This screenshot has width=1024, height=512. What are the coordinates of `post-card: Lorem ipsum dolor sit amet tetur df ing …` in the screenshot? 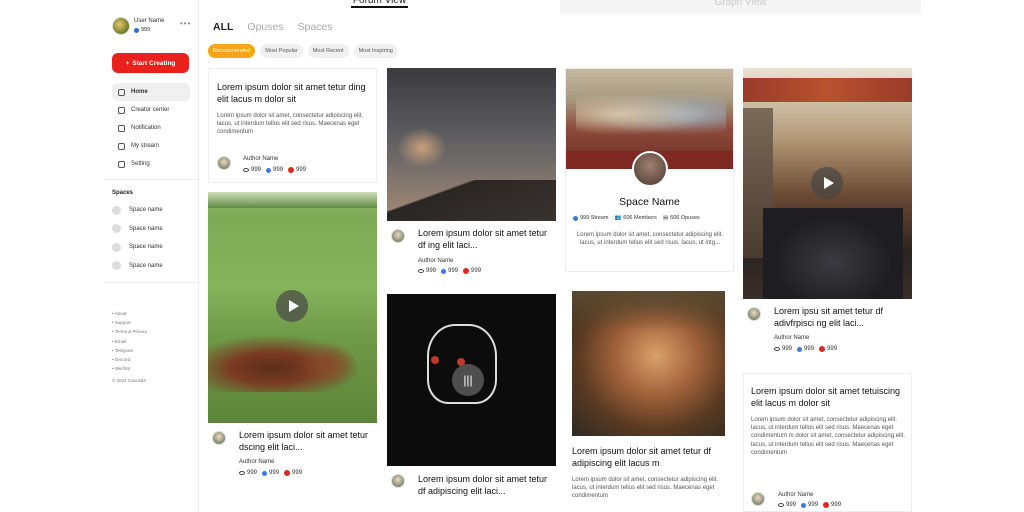 It's located at (471, 175).